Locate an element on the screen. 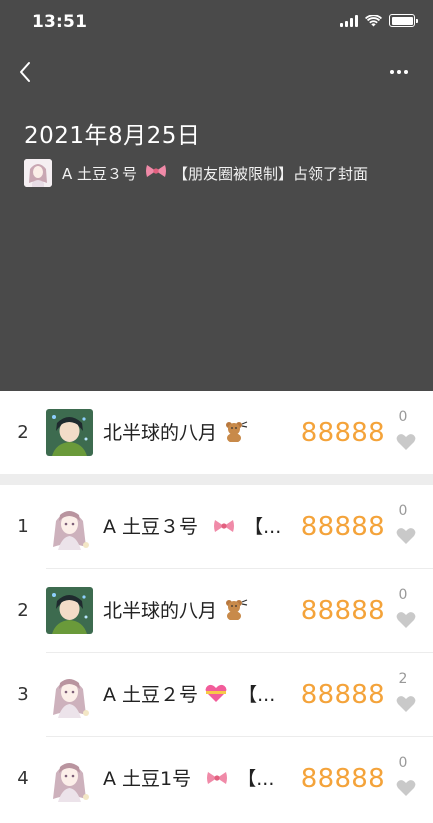  status-icons is located at coordinates (379, 20).